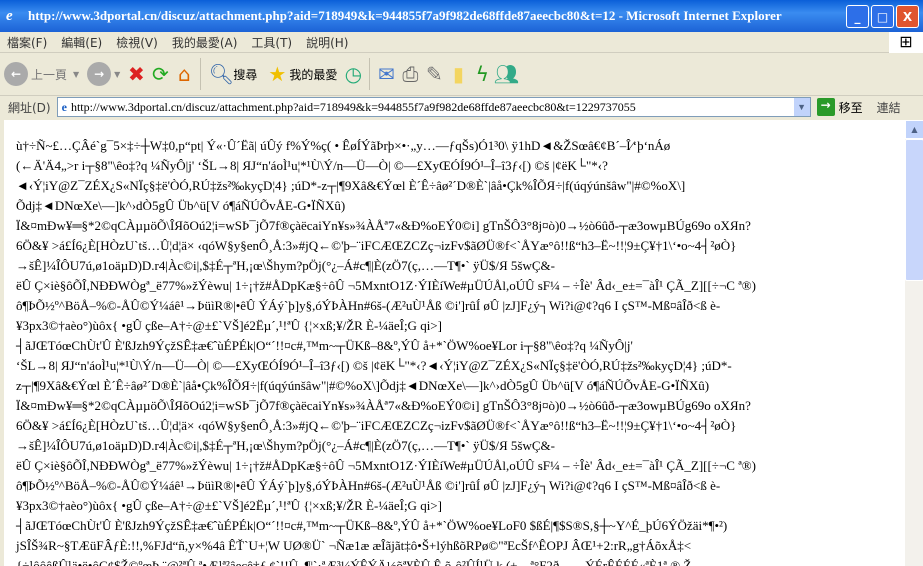  What do you see at coordinates (81, 42) in the screenshot?
I see `menu-edit: 編輯(E)` at bounding box center [81, 42].